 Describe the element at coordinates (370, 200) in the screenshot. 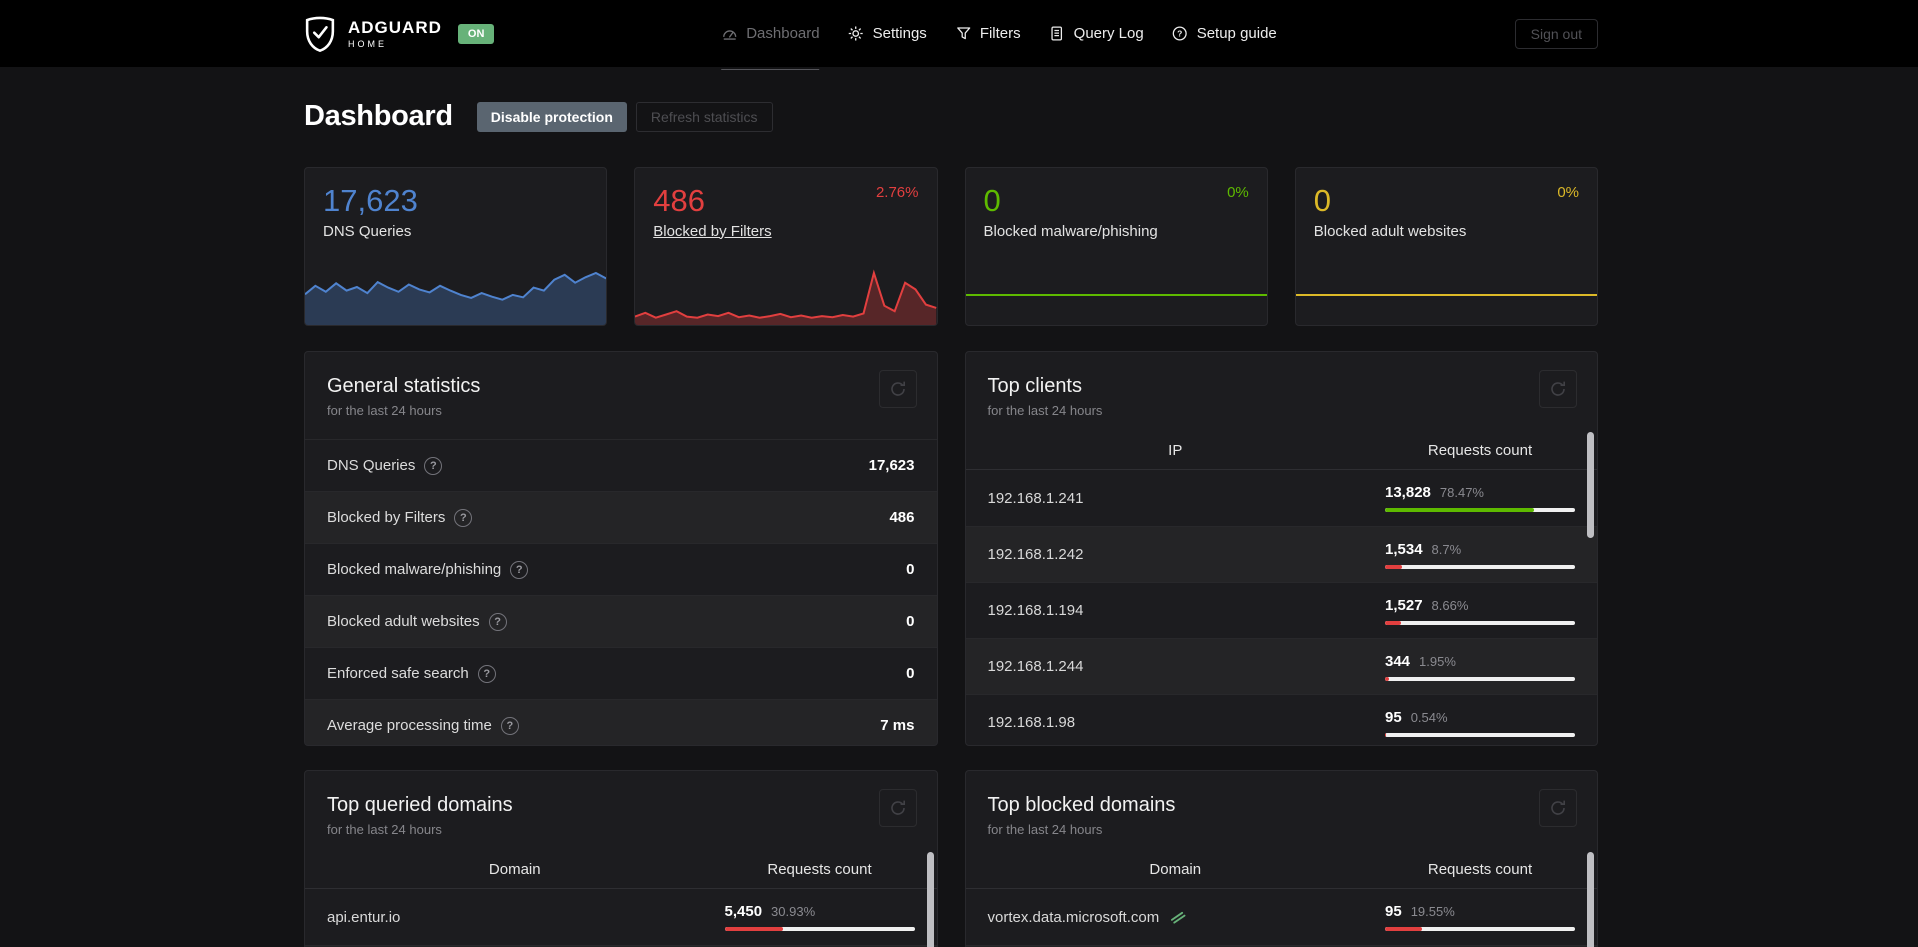

I see `dns-queries-value: 17,623` at that location.